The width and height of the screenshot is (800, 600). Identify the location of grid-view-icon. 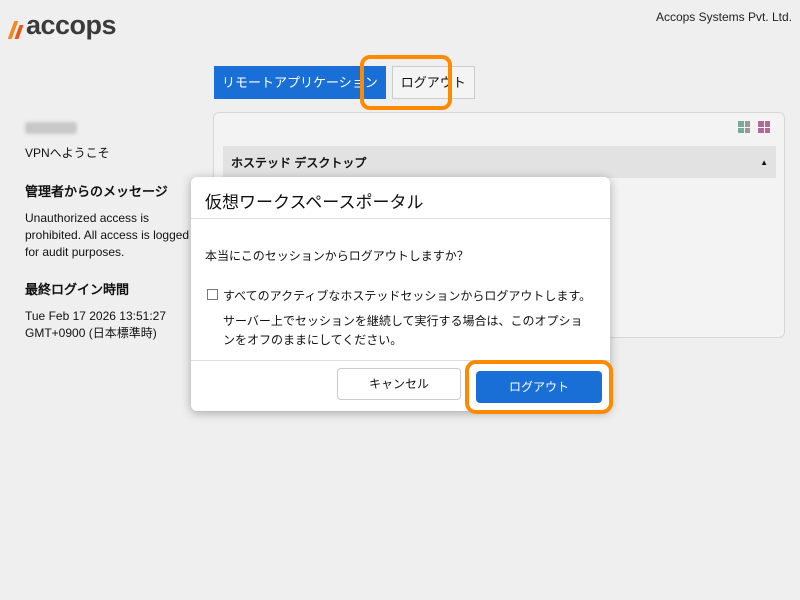
(764, 127).